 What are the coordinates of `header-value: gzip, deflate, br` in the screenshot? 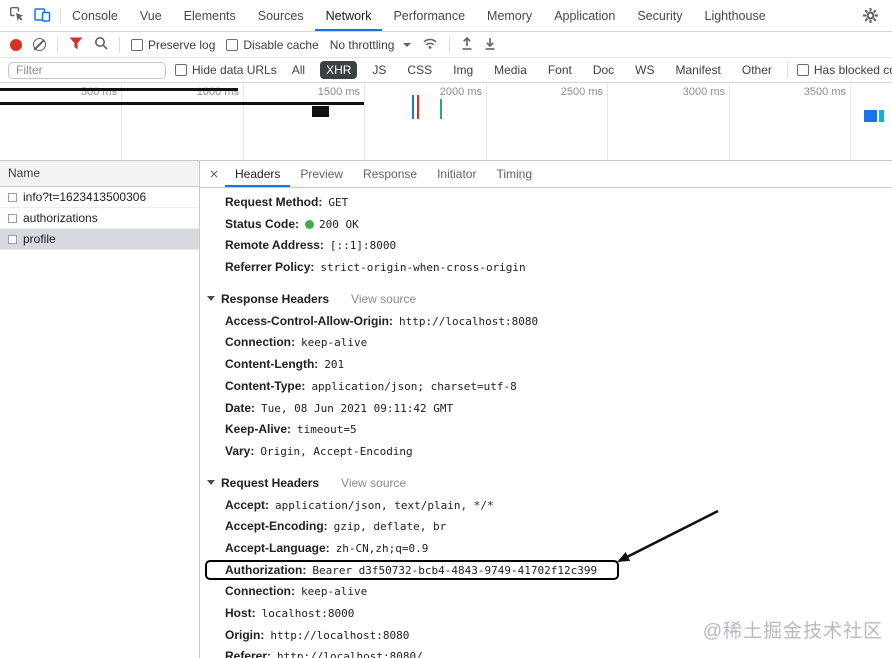 It's located at (390, 527).